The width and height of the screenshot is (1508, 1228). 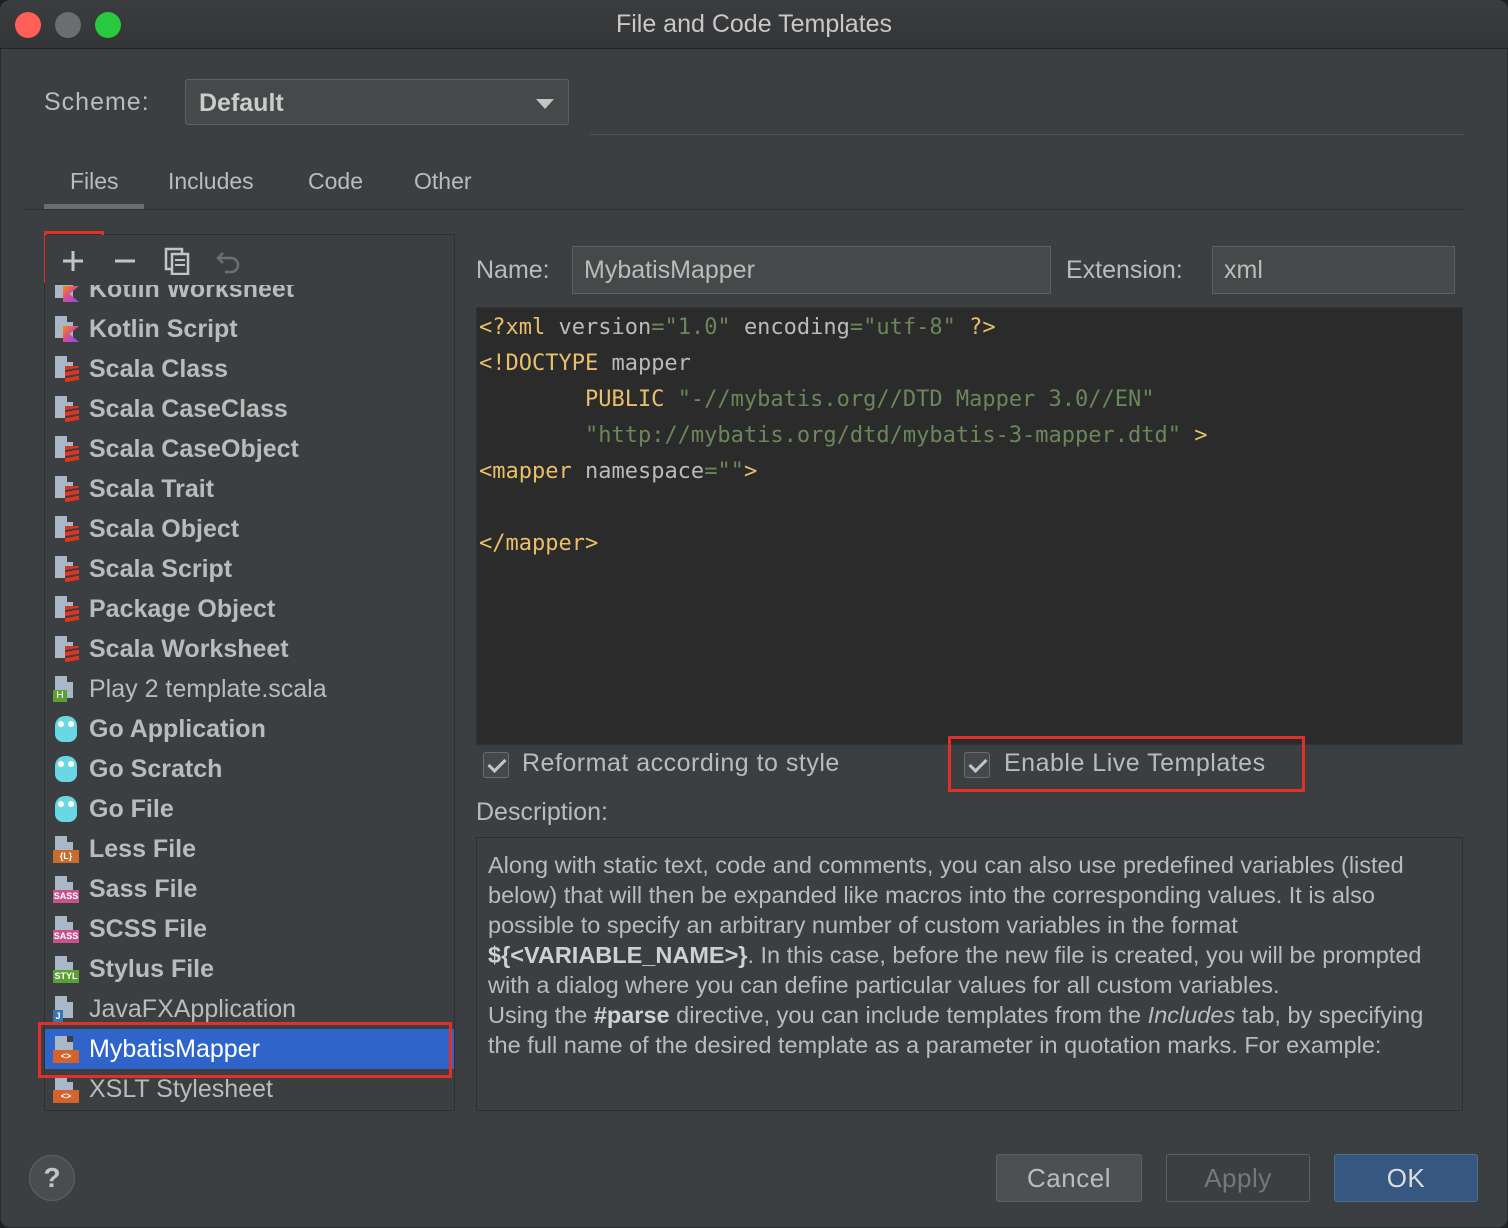 What do you see at coordinates (66, 856) in the screenshot?
I see `less-badge: {L}` at bounding box center [66, 856].